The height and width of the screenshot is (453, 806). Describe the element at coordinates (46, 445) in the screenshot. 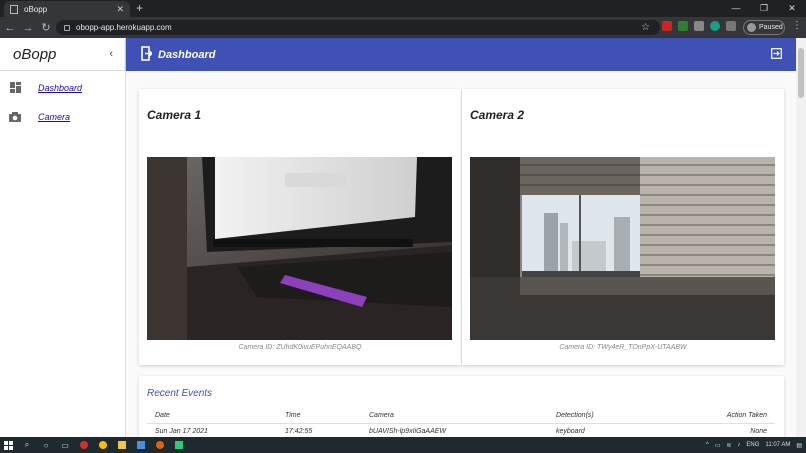

I see `cortana-icon: ○` at that location.